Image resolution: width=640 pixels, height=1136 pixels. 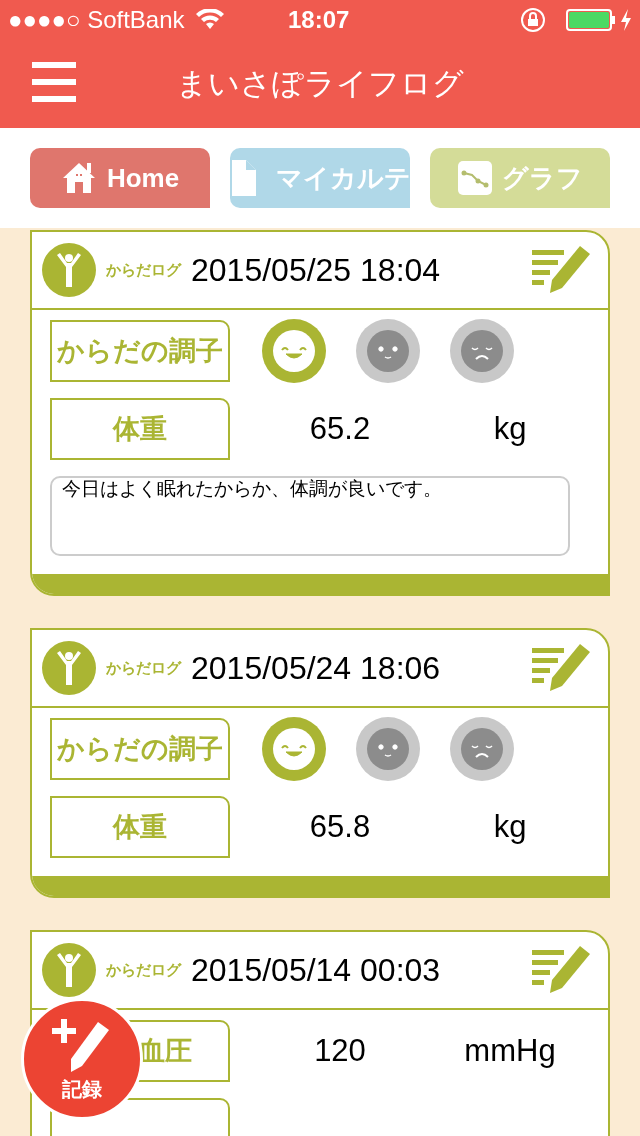 What do you see at coordinates (340, 1050) in the screenshot?
I see `measure-value: 120` at bounding box center [340, 1050].